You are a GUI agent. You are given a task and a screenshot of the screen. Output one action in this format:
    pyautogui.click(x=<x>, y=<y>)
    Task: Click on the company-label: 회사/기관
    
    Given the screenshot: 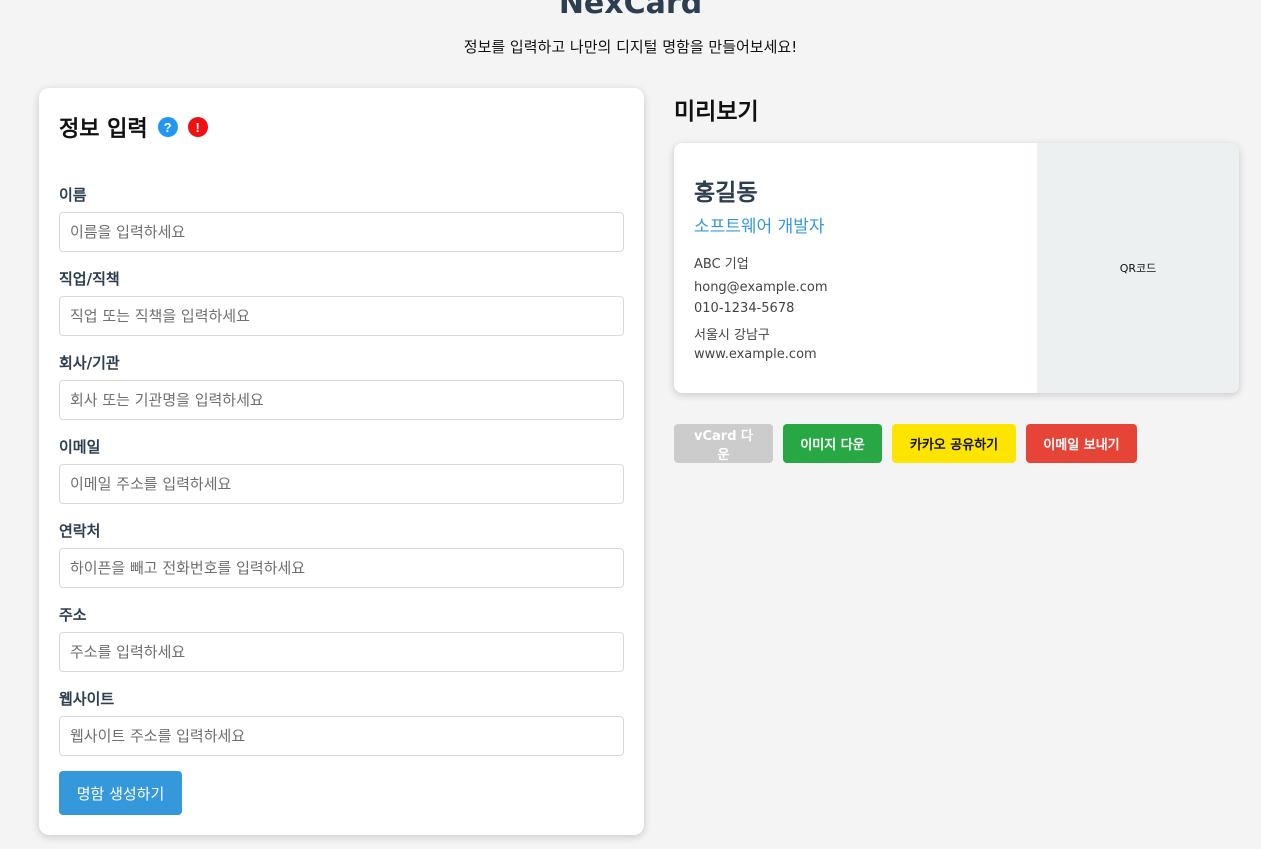 What is the action you would take?
    pyautogui.click(x=89, y=363)
    